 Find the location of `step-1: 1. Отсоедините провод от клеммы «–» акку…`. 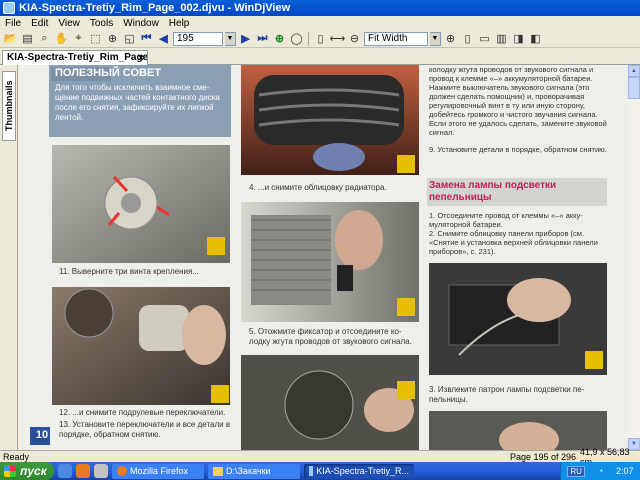

step-1: 1. Отсоедините провод от клеммы «–» акку… is located at coordinates (506, 220).